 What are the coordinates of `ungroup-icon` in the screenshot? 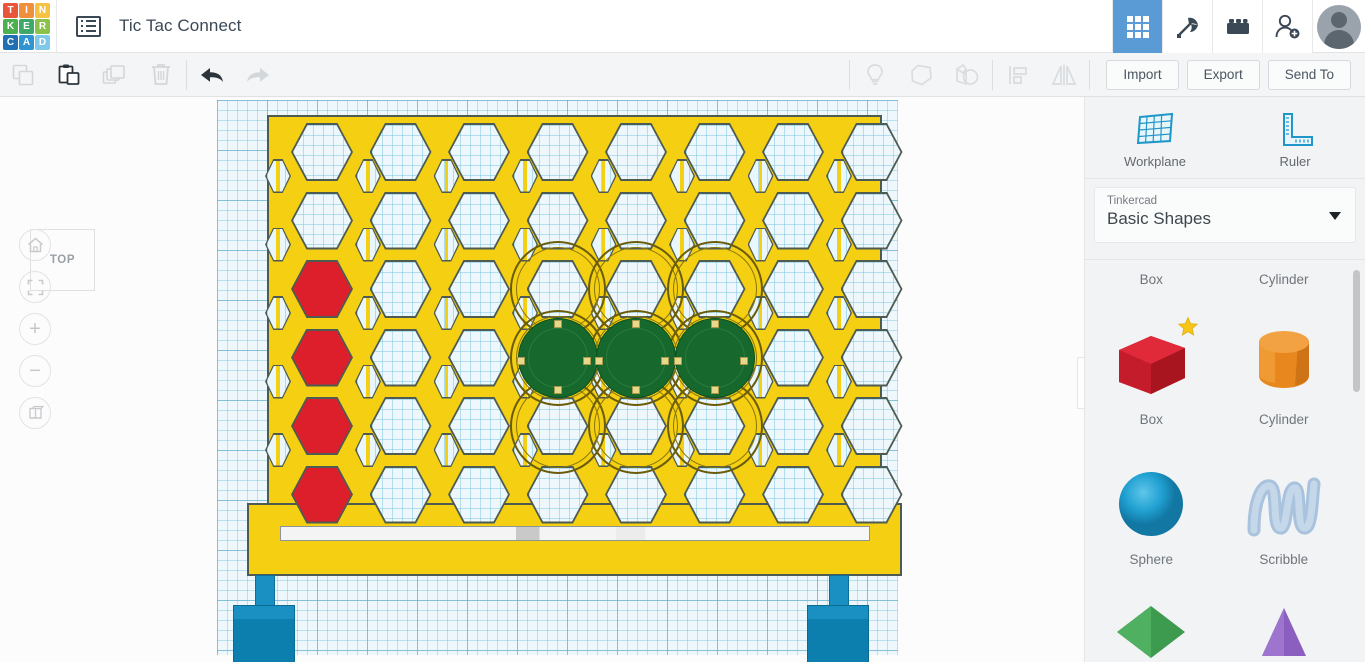 It's located at (967, 75).